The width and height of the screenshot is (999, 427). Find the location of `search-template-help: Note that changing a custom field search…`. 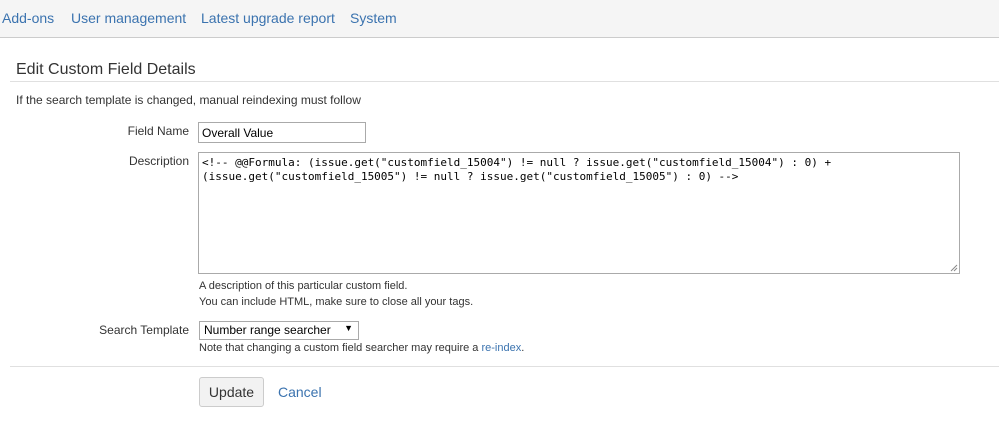

search-template-help: Note that changing a custom field search… is located at coordinates (361, 348).